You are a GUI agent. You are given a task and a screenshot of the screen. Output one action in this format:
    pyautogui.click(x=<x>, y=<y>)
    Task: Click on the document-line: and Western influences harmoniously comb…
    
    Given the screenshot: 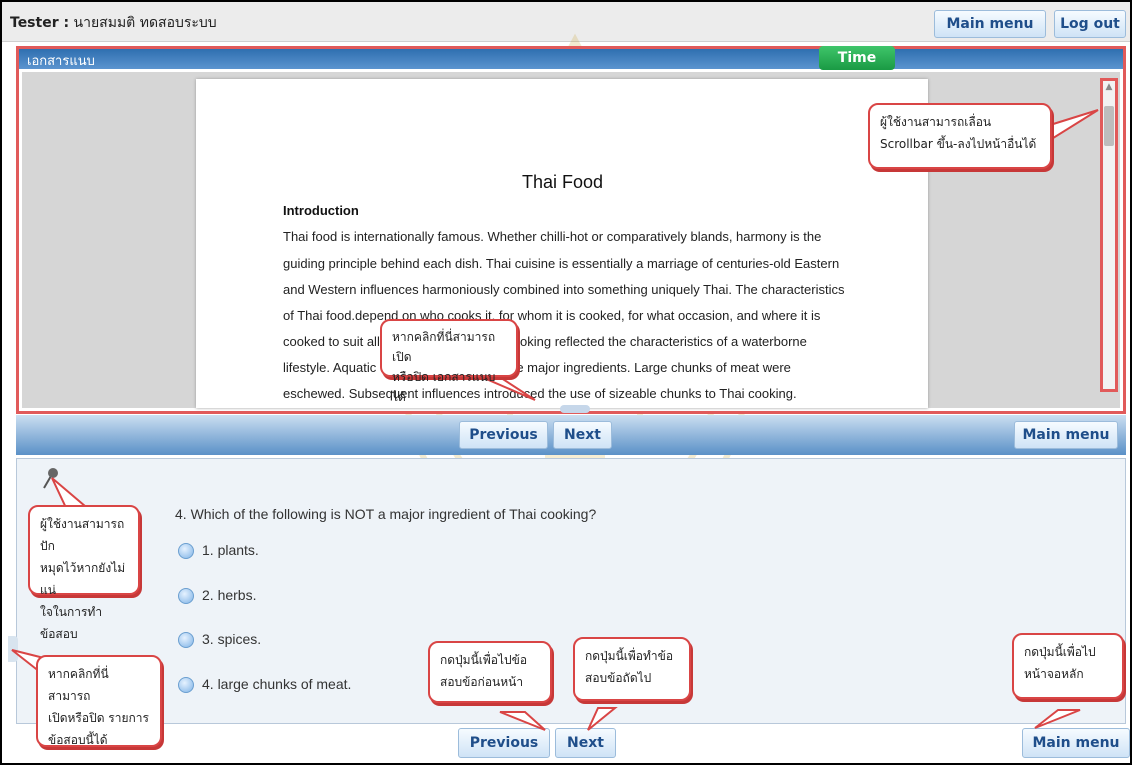 What is the action you would take?
    pyautogui.click(x=564, y=289)
    